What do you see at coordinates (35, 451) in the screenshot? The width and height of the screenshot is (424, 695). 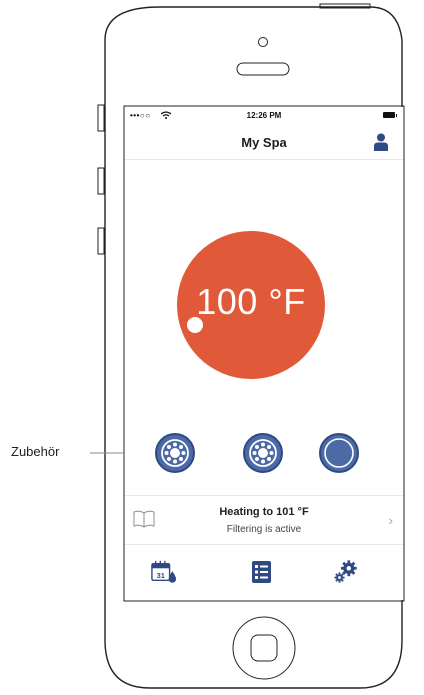 I see `accessories-callout-label: Zubehör` at bounding box center [35, 451].